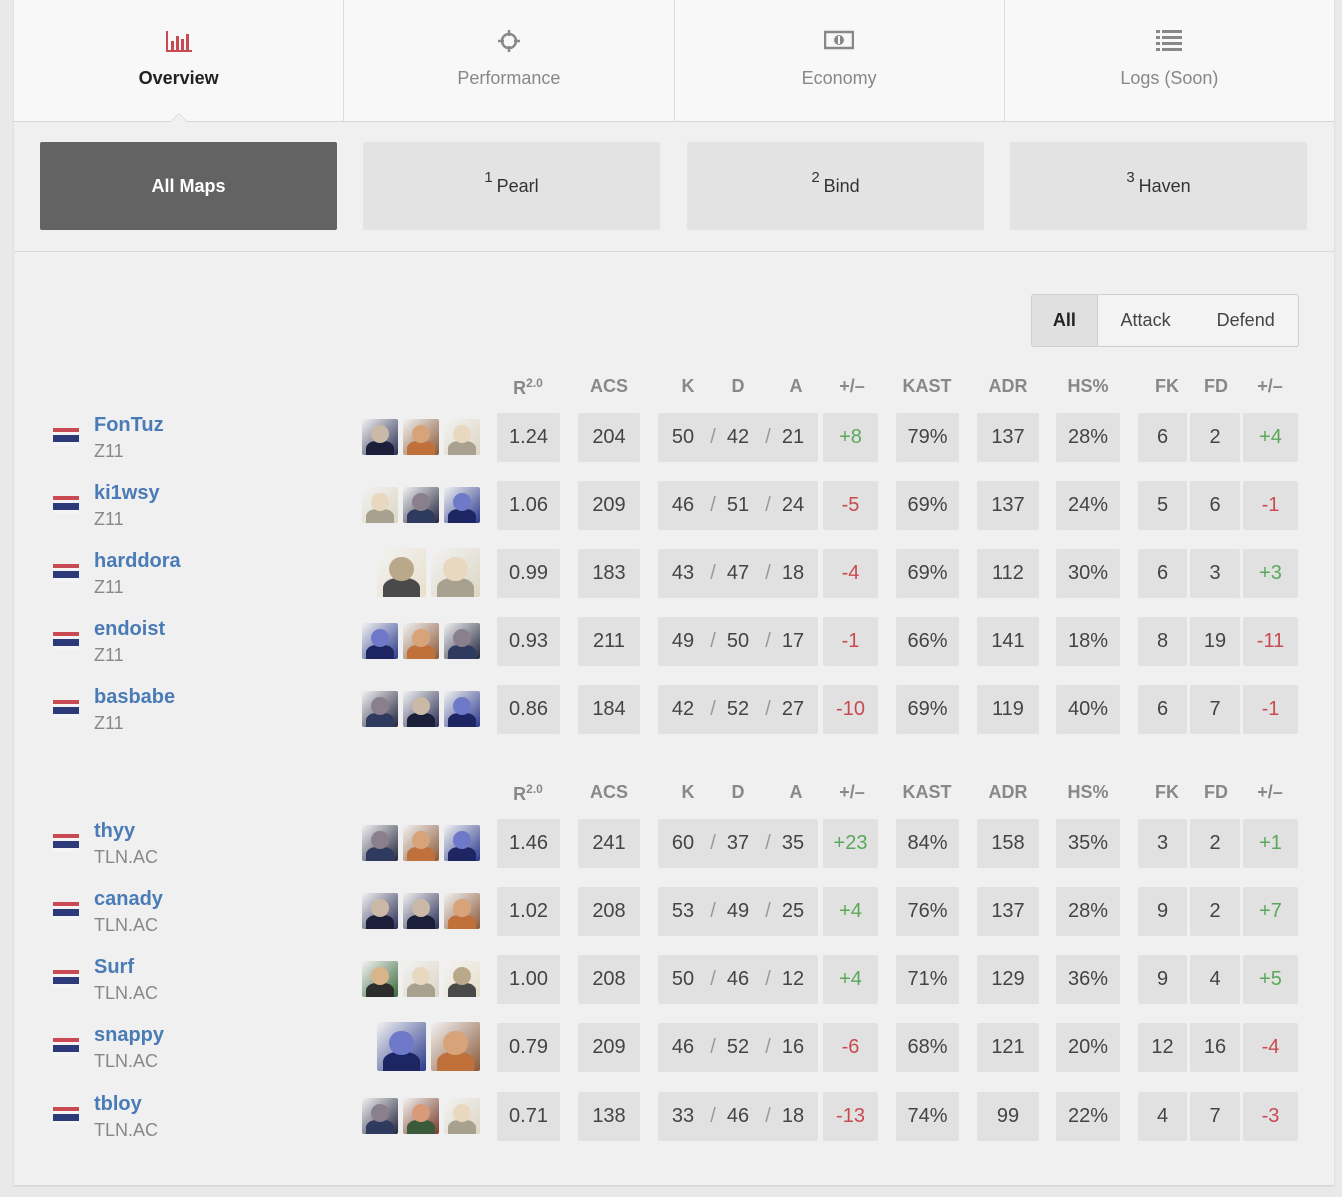  I want to click on agent-head, so click(455, 1043).